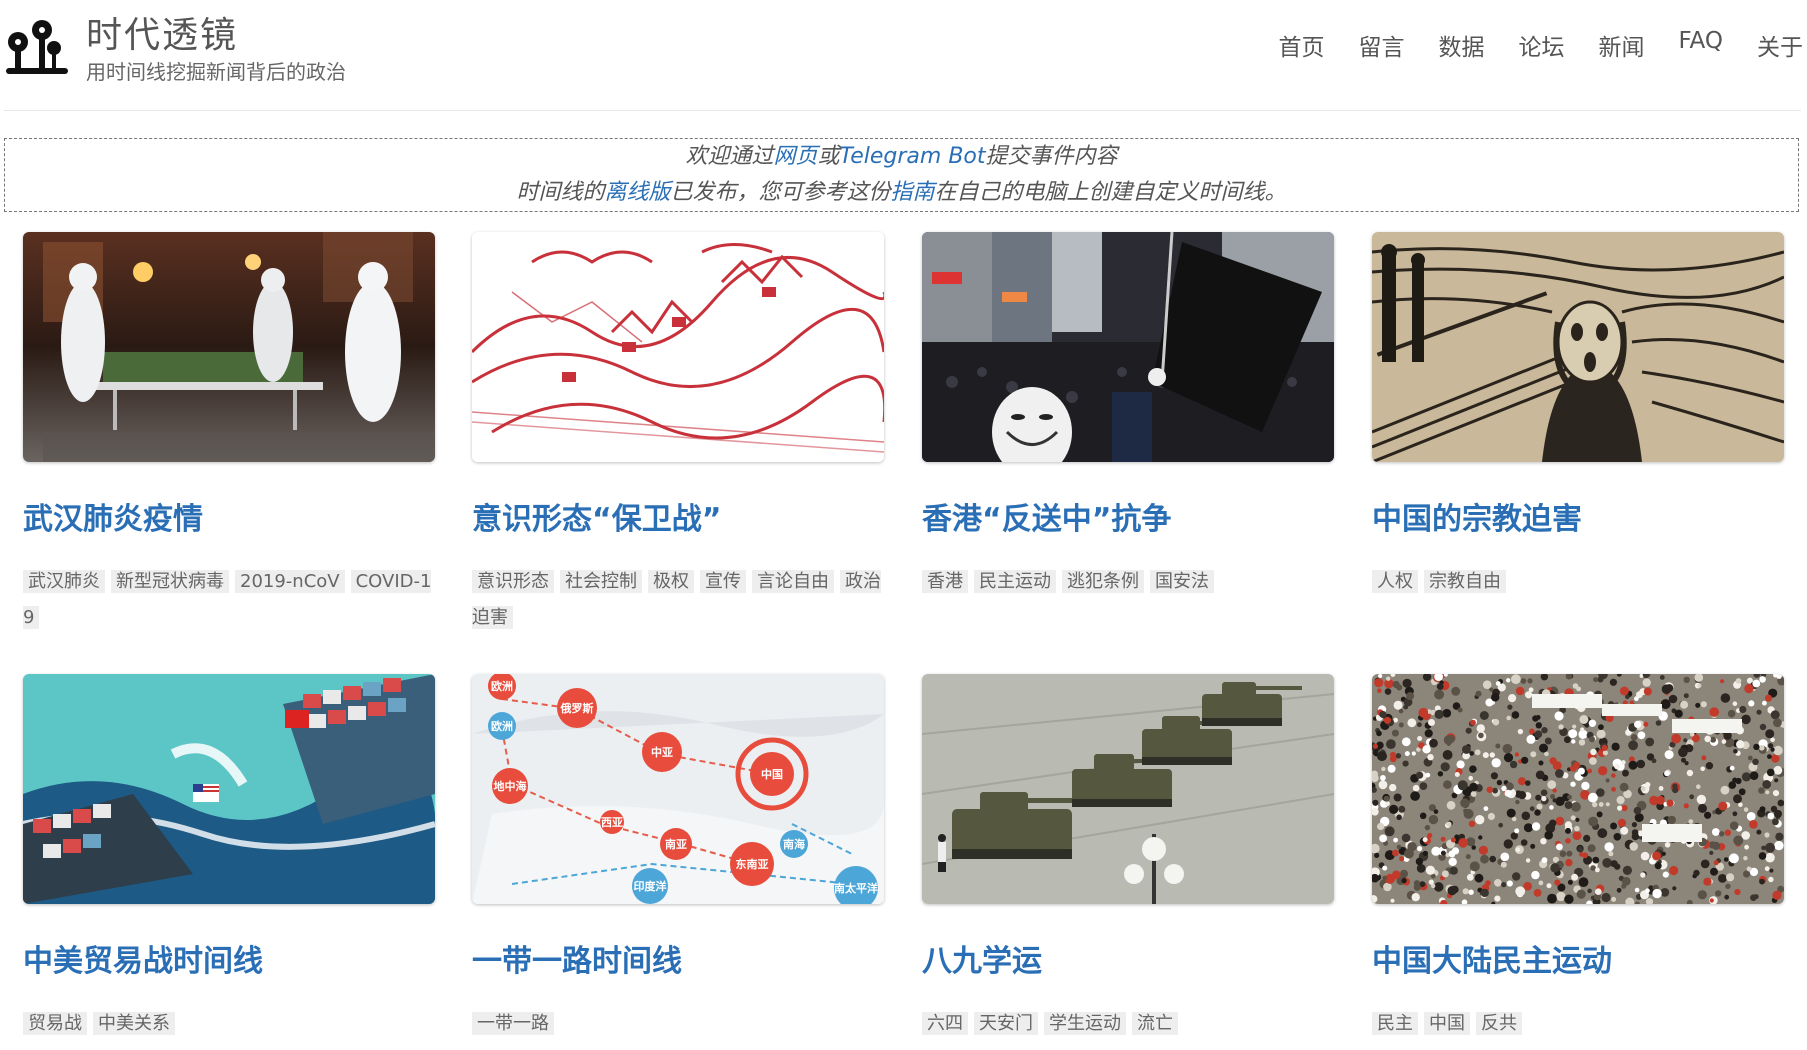  What do you see at coordinates (1085, 1023) in the screenshot?
I see `tag: 学生运动` at bounding box center [1085, 1023].